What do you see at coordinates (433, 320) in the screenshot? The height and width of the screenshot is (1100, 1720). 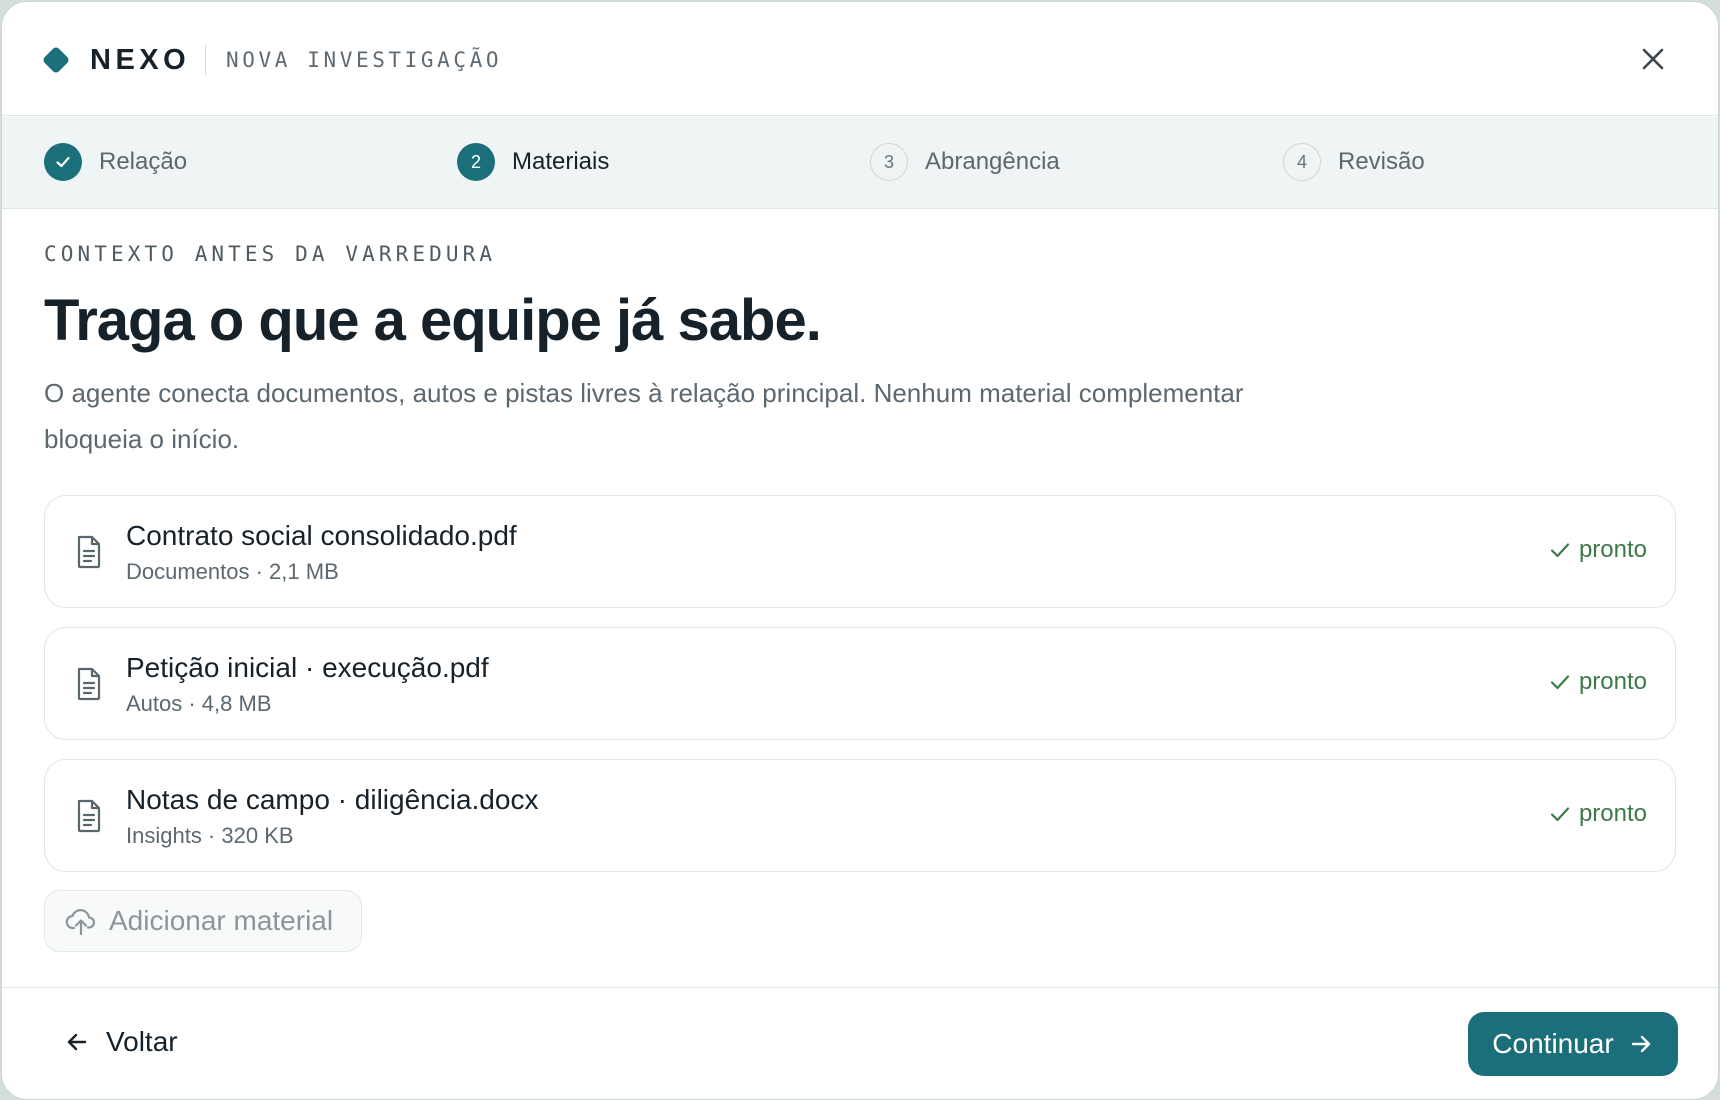 I see `page-title: Traga o que a equipe já sabe.` at bounding box center [433, 320].